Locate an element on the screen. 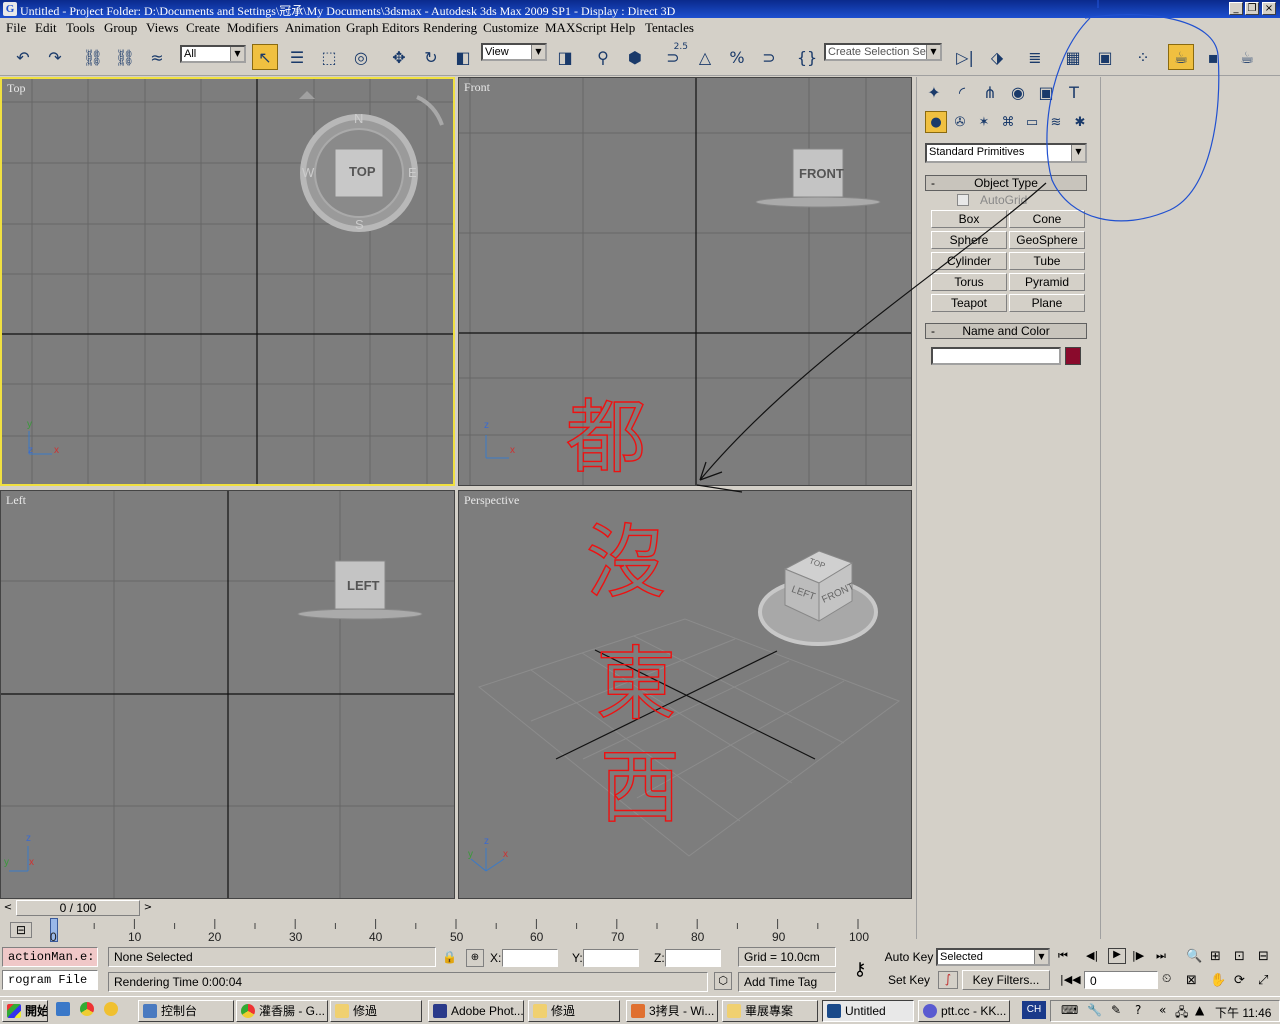 This screenshot has height=1024, width=1280. angle-snap-icon: △ is located at coordinates (705, 57).